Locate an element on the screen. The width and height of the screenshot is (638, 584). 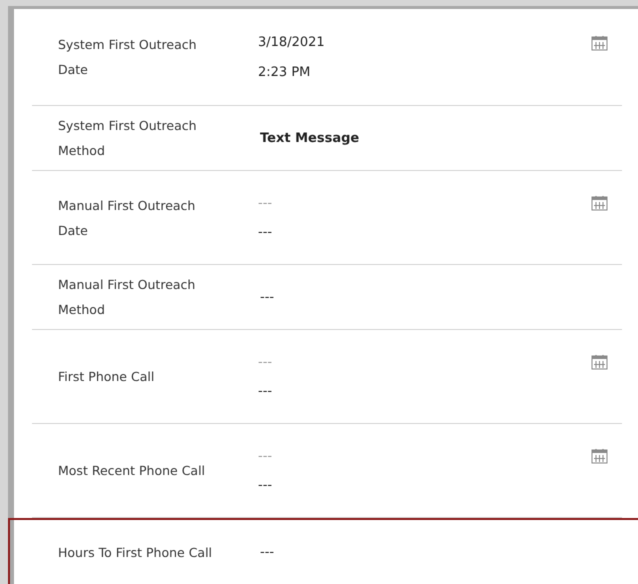
field-label: System First Outreach Date is located at coordinates (127, 57).